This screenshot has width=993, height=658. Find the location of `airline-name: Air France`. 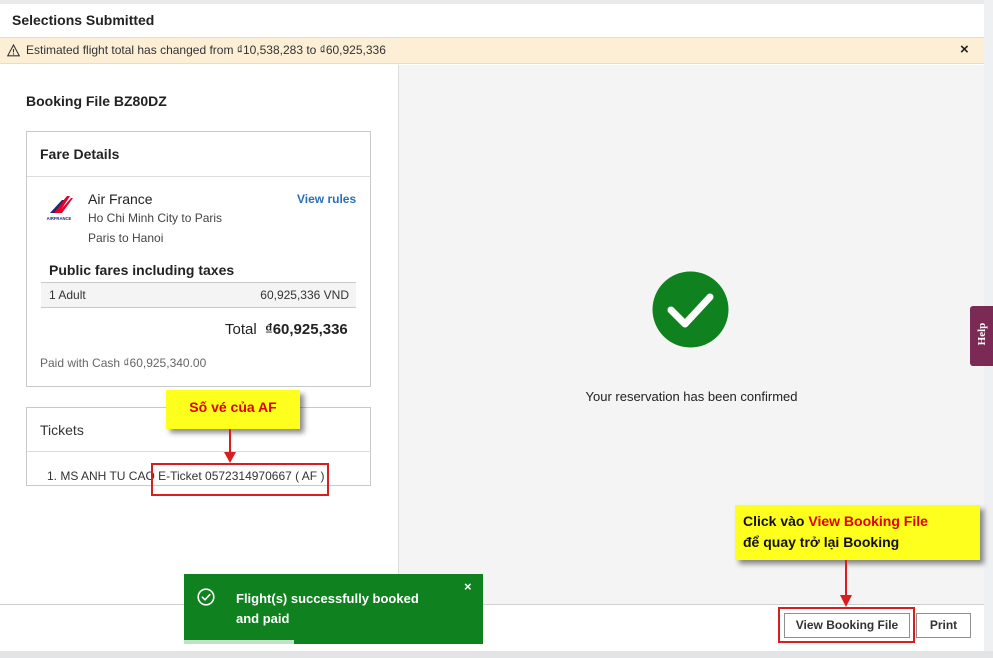

airline-name: Air France is located at coordinates (120, 199).